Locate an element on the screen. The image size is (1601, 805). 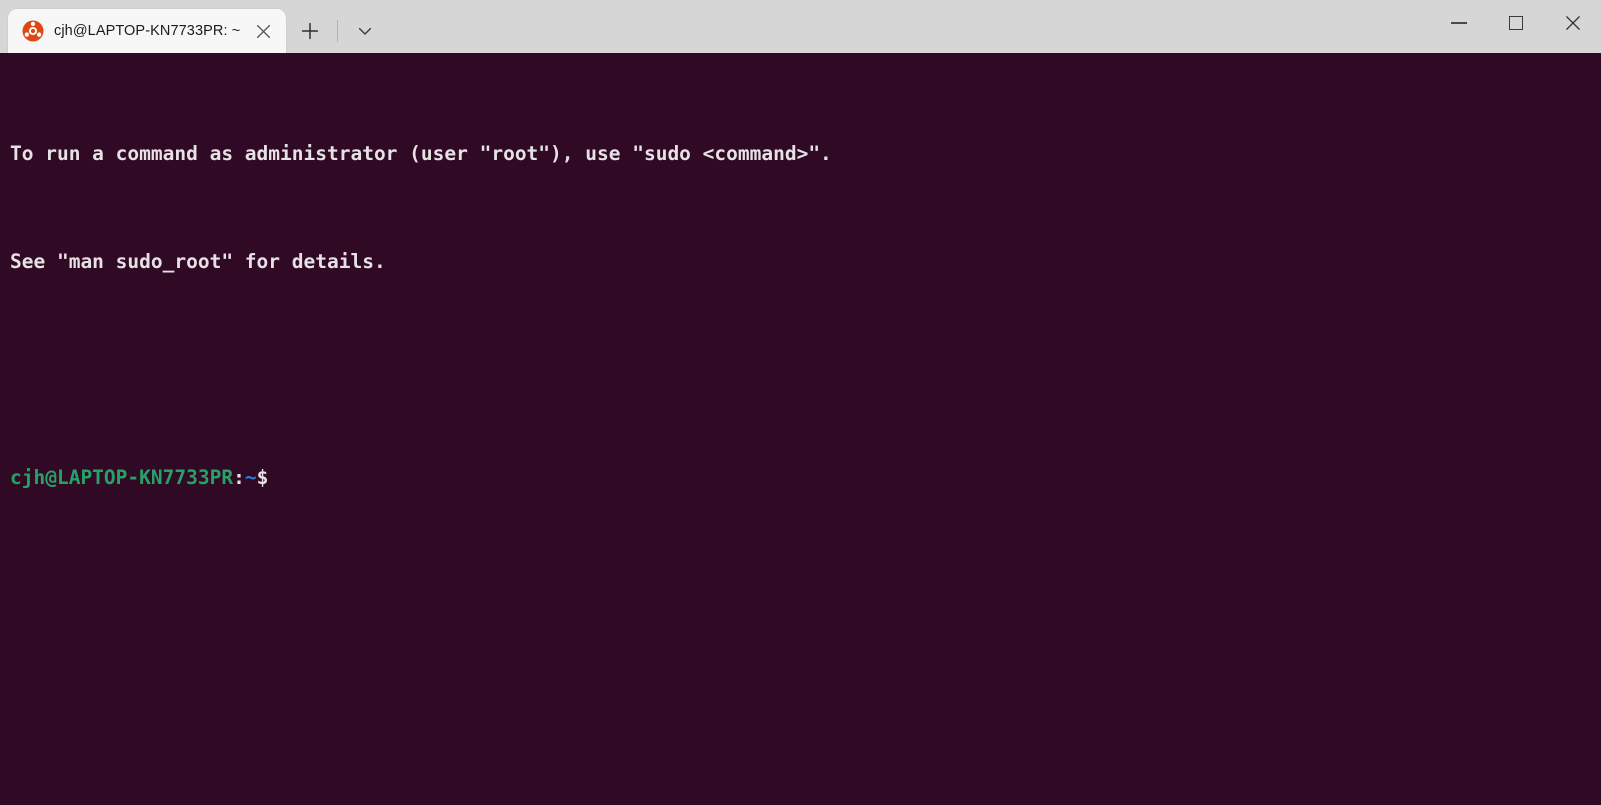
prompt-user-host: cjh@LAPTOP-KN7733PR is located at coordinates (122, 477).